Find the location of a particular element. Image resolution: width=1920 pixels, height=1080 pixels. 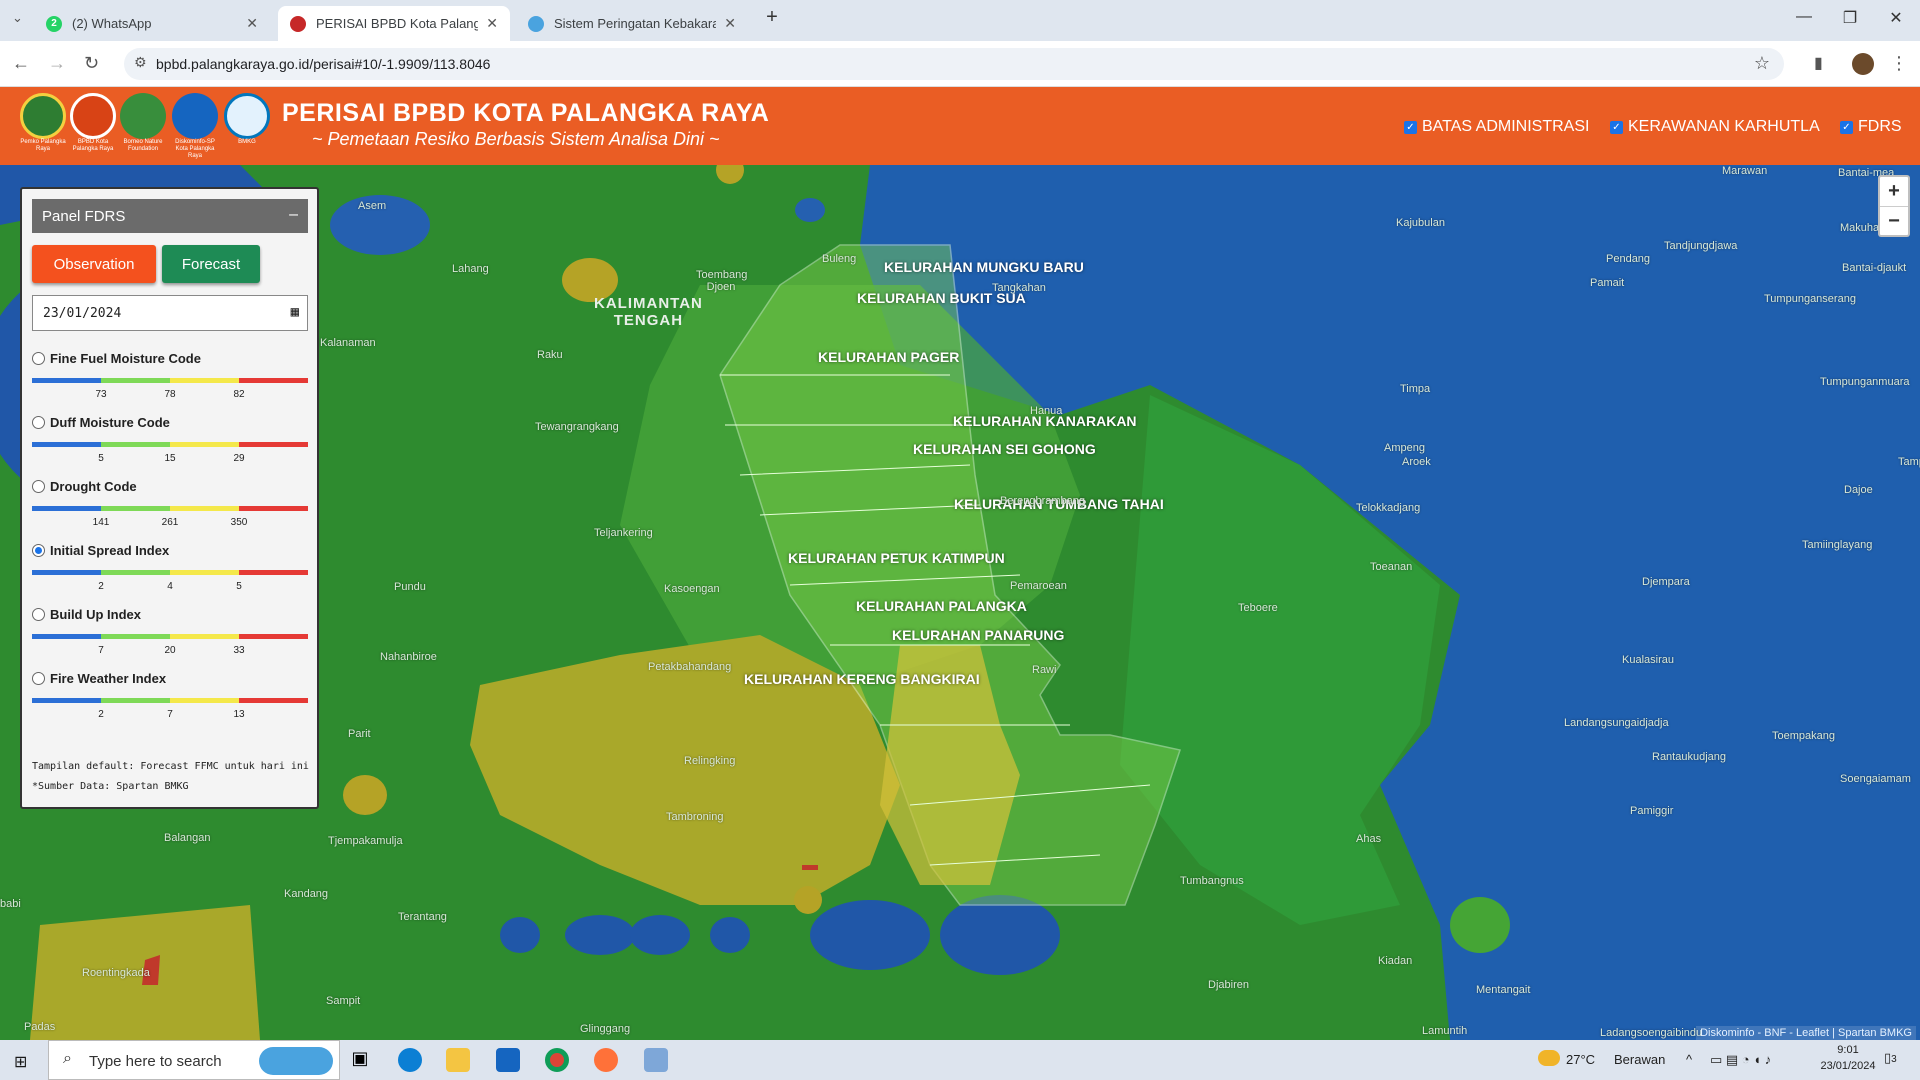

tab-sipongi: Sistem Peringatan Kebakaran H ✕ is located at coordinates (632, 23).